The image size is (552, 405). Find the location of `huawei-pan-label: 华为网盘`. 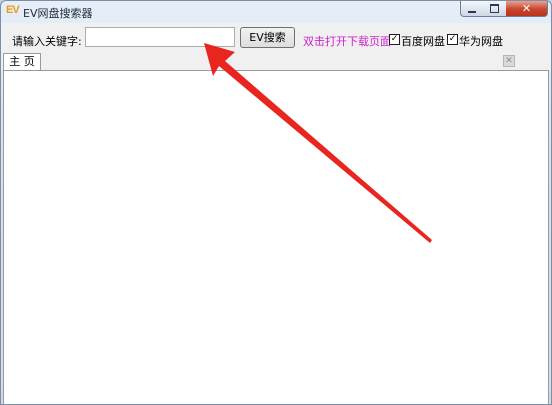

huawei-pan-label: 华为网盘 is located at coordinates (481, 41).